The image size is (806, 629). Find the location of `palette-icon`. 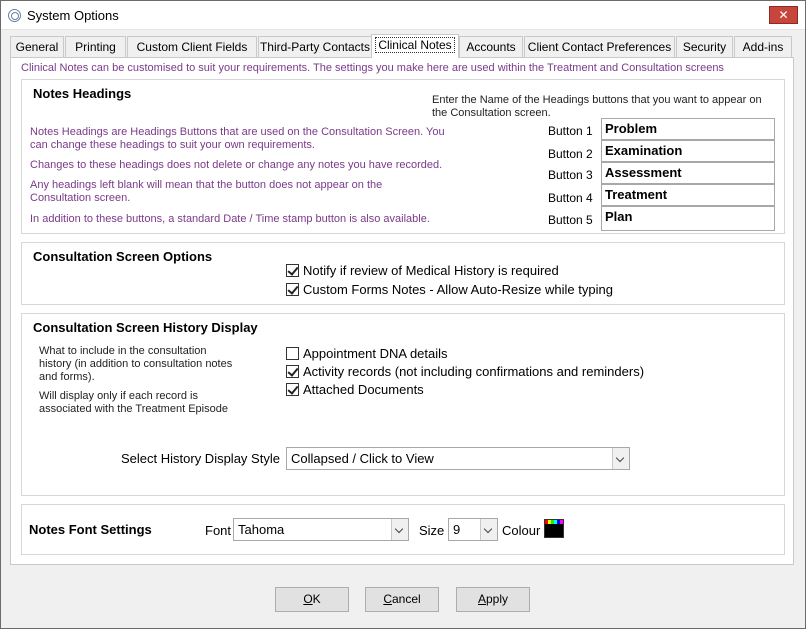

palette-icon is located at coordinates (554, 522).